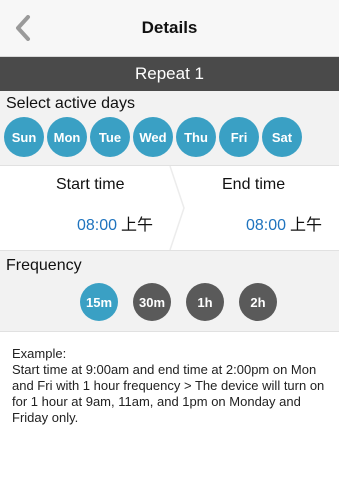  I want to click on frequency-label: Frequency, so click(44, 265).